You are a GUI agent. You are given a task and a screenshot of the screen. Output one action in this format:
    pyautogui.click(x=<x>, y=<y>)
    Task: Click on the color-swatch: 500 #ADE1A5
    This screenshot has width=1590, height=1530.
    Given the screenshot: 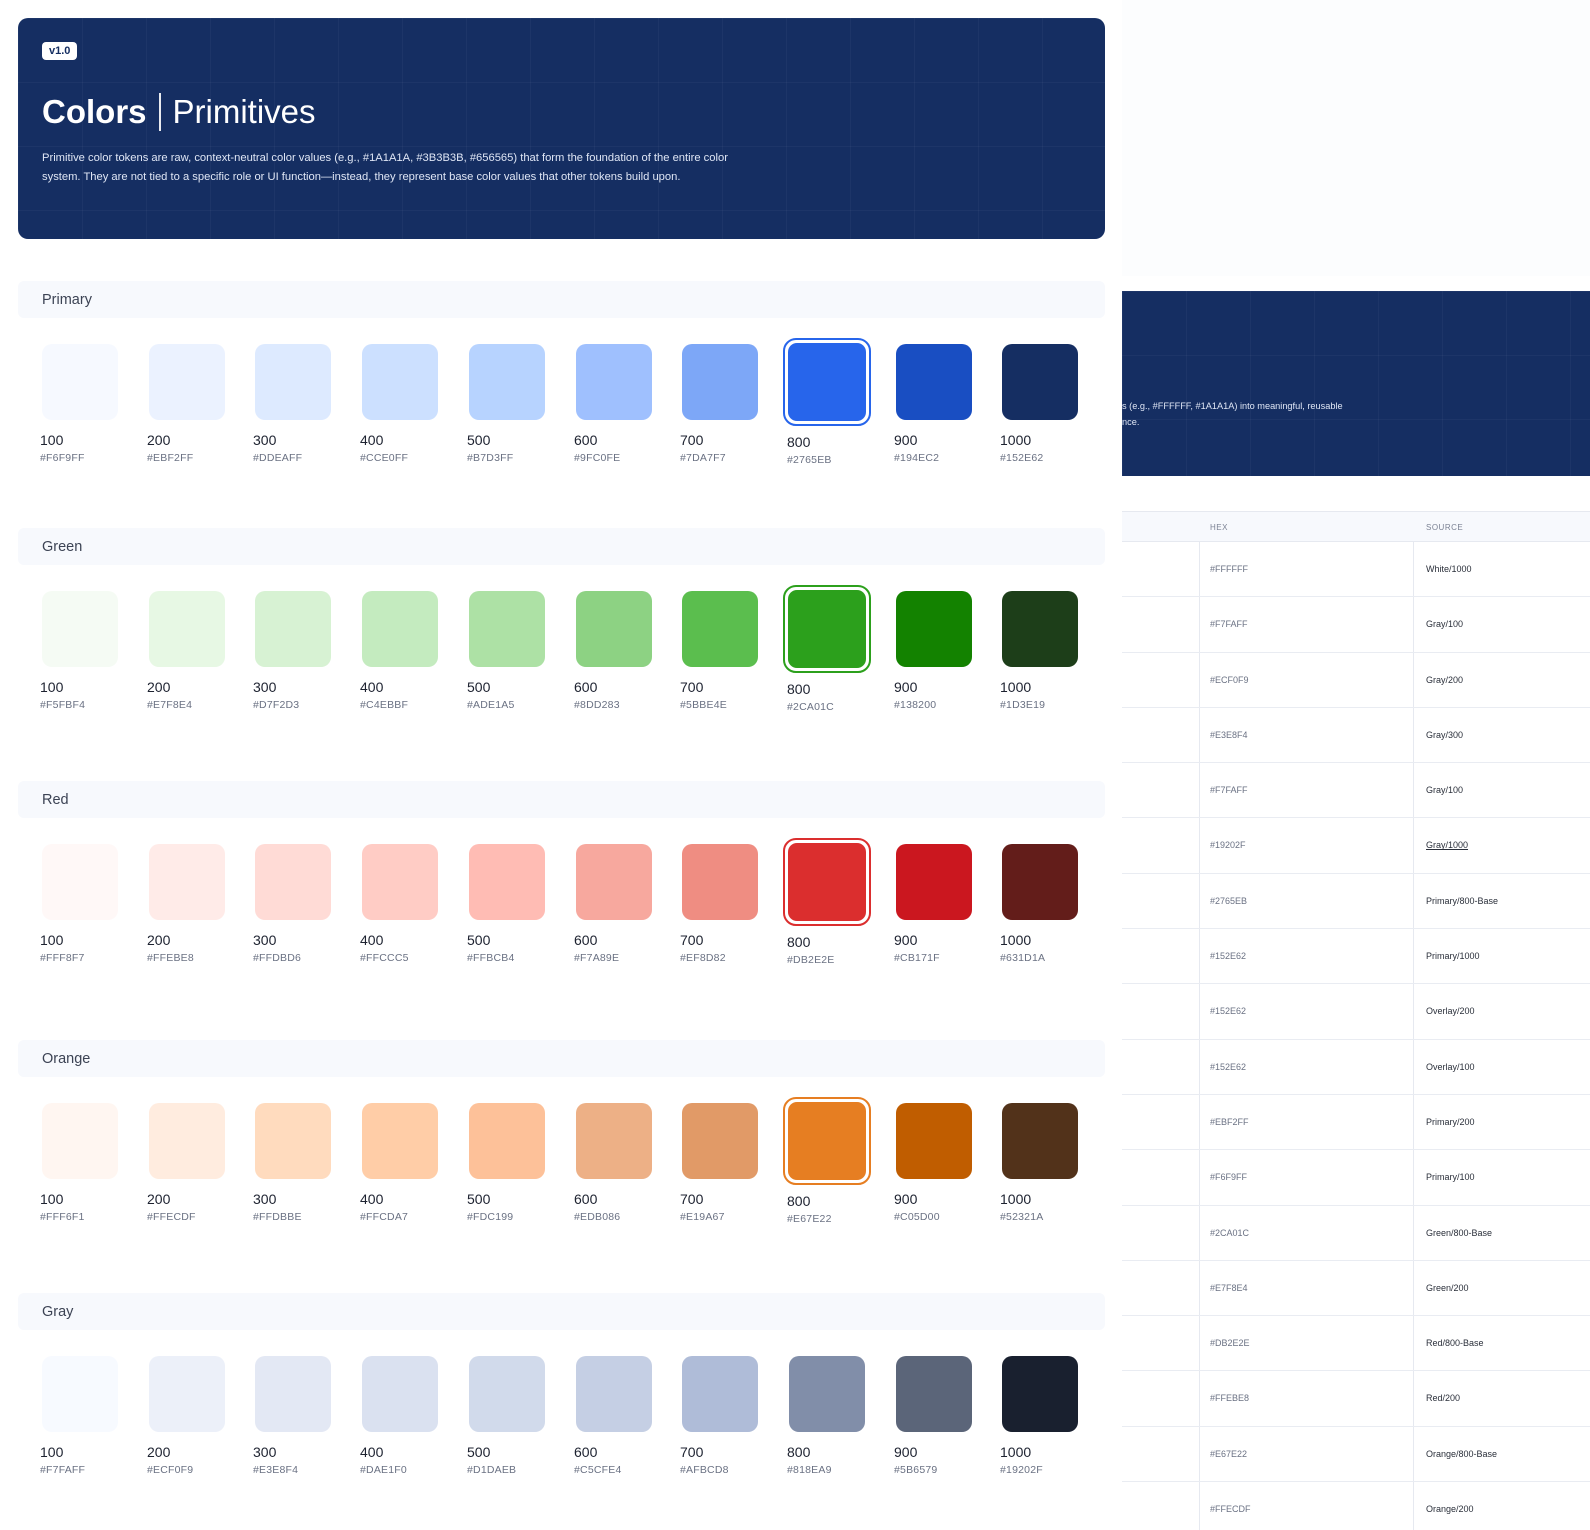 What is the action you would take?
    pyautogui.click(x=507, y=650)
    